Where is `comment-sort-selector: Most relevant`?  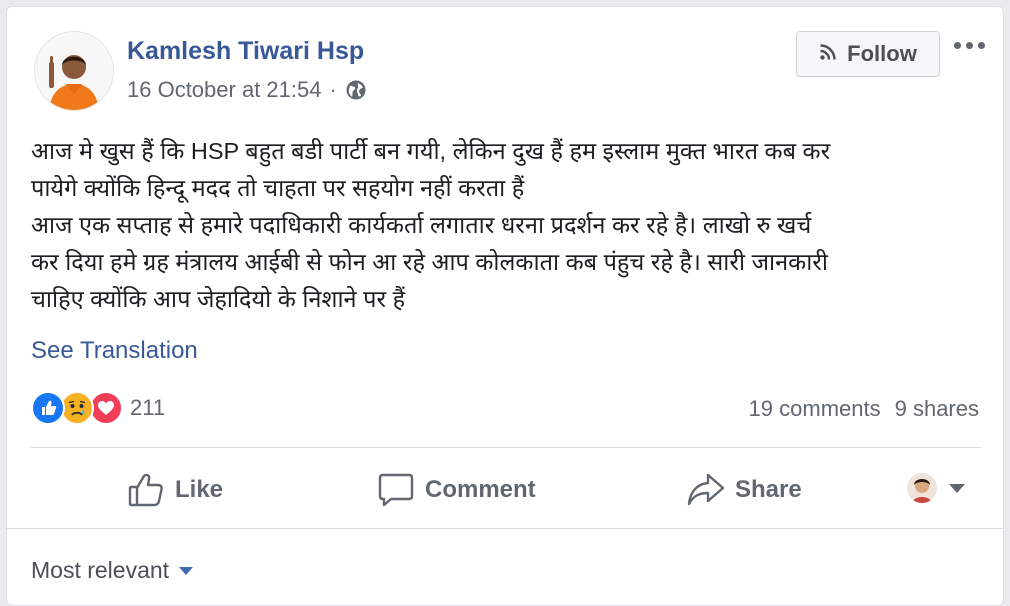 comment-sort-selector: Most relevant is located at coordinates (112, 570).